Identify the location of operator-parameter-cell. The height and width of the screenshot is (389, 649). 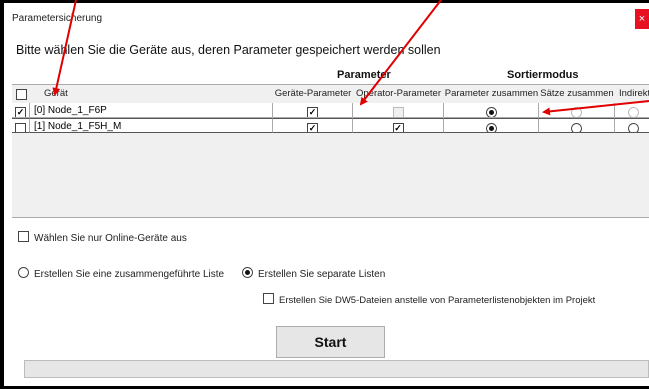
(398, 110).